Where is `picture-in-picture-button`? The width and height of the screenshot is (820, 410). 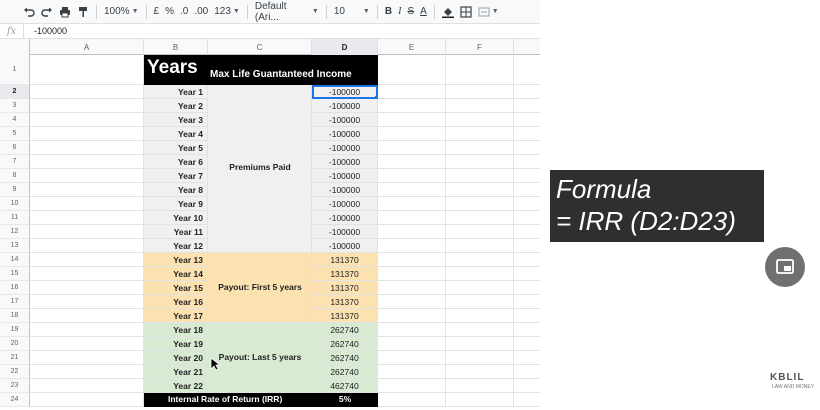
picture-in-picture-button is located at coordinates (785, 267).